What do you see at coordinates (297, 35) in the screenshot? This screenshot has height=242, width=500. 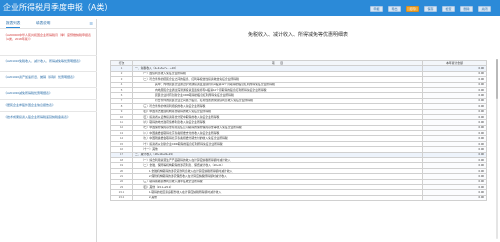 I see `form-title: 免税收入、减计收入、所得减免等优惠明细表` at bounding box center [297, 35].